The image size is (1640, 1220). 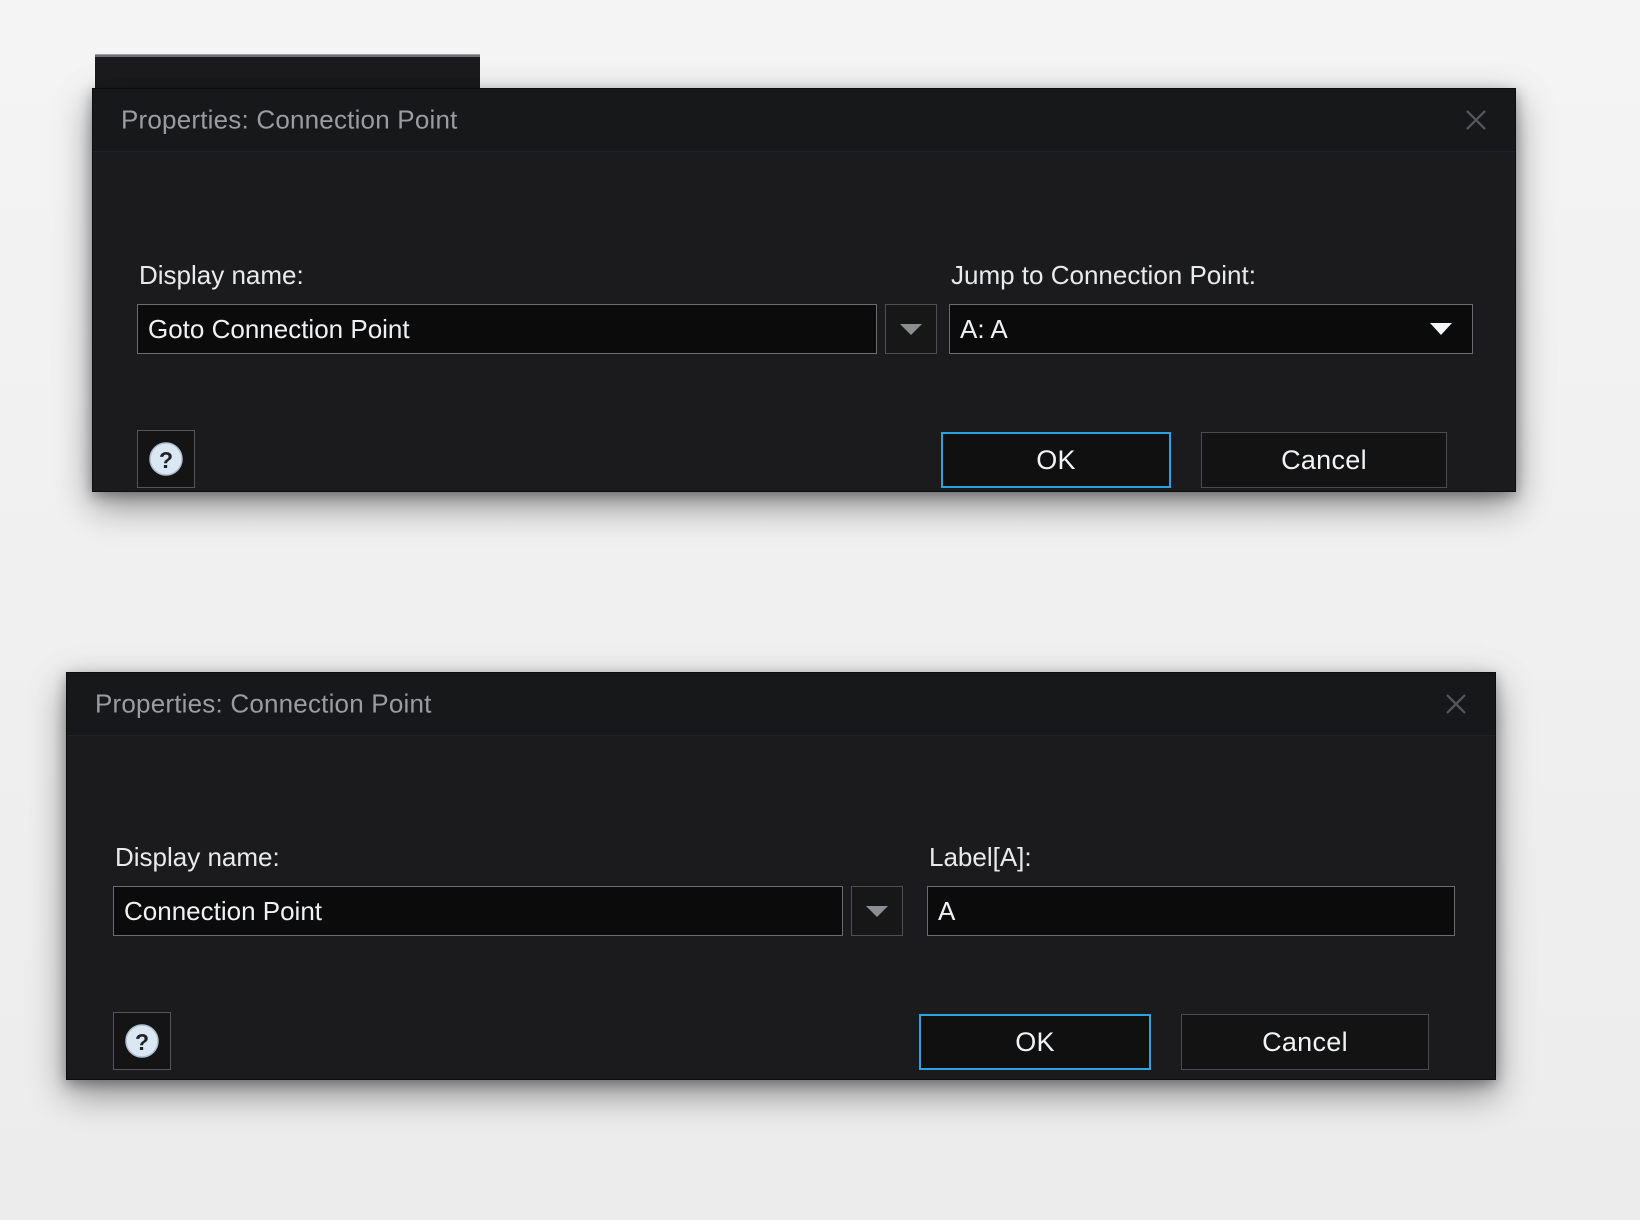 What do you see at coordinates (478, 911) in the screenshot?
I see `display-name-input: Connection Point` at bounding box center [478, 911].